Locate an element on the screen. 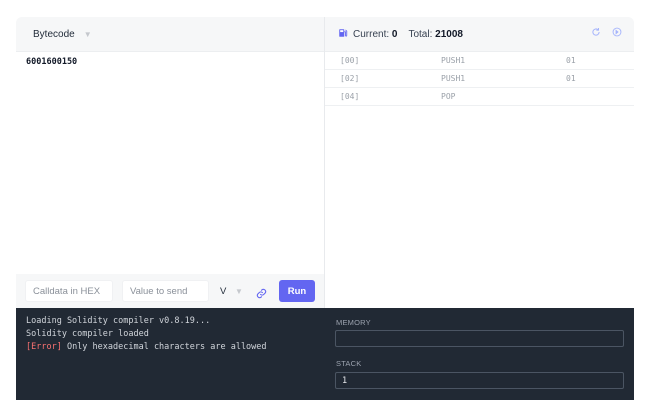 The height and width of the screenshot is (400, 653). current-label: Current: is located at coordinates (371, 34).